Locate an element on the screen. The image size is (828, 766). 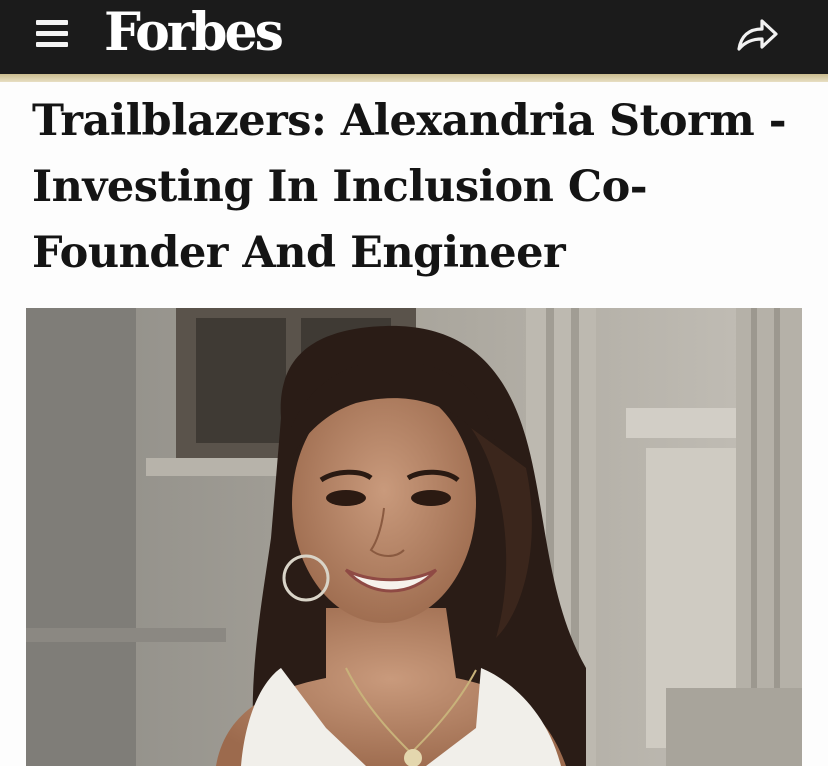
top-navigation-bar: Forbes is located at coordinates (414, 41).